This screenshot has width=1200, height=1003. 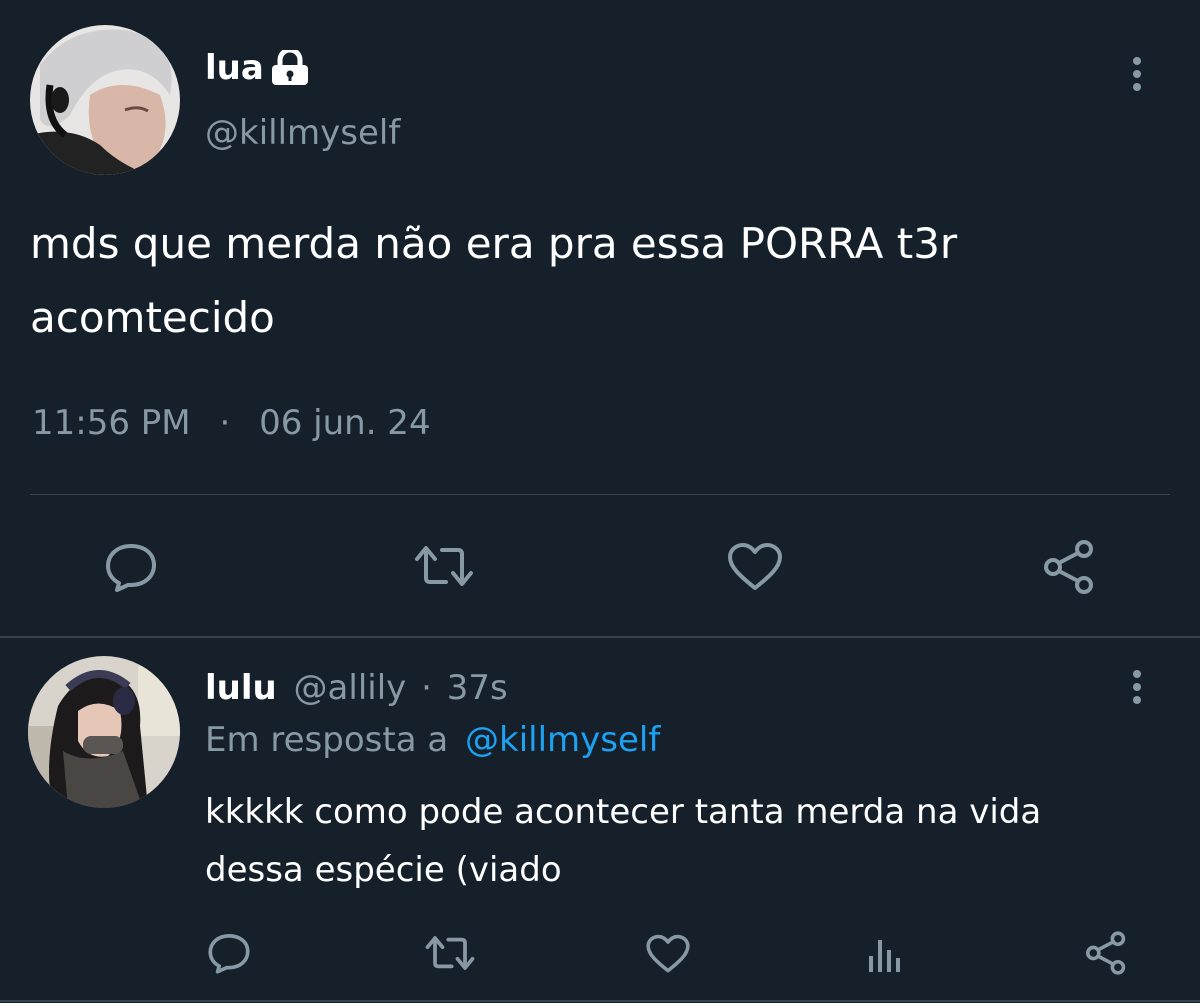 What do you see at coordinates (290, 68) in the screenshot?
I see `lock-icon` at bounding box center [290, 68].